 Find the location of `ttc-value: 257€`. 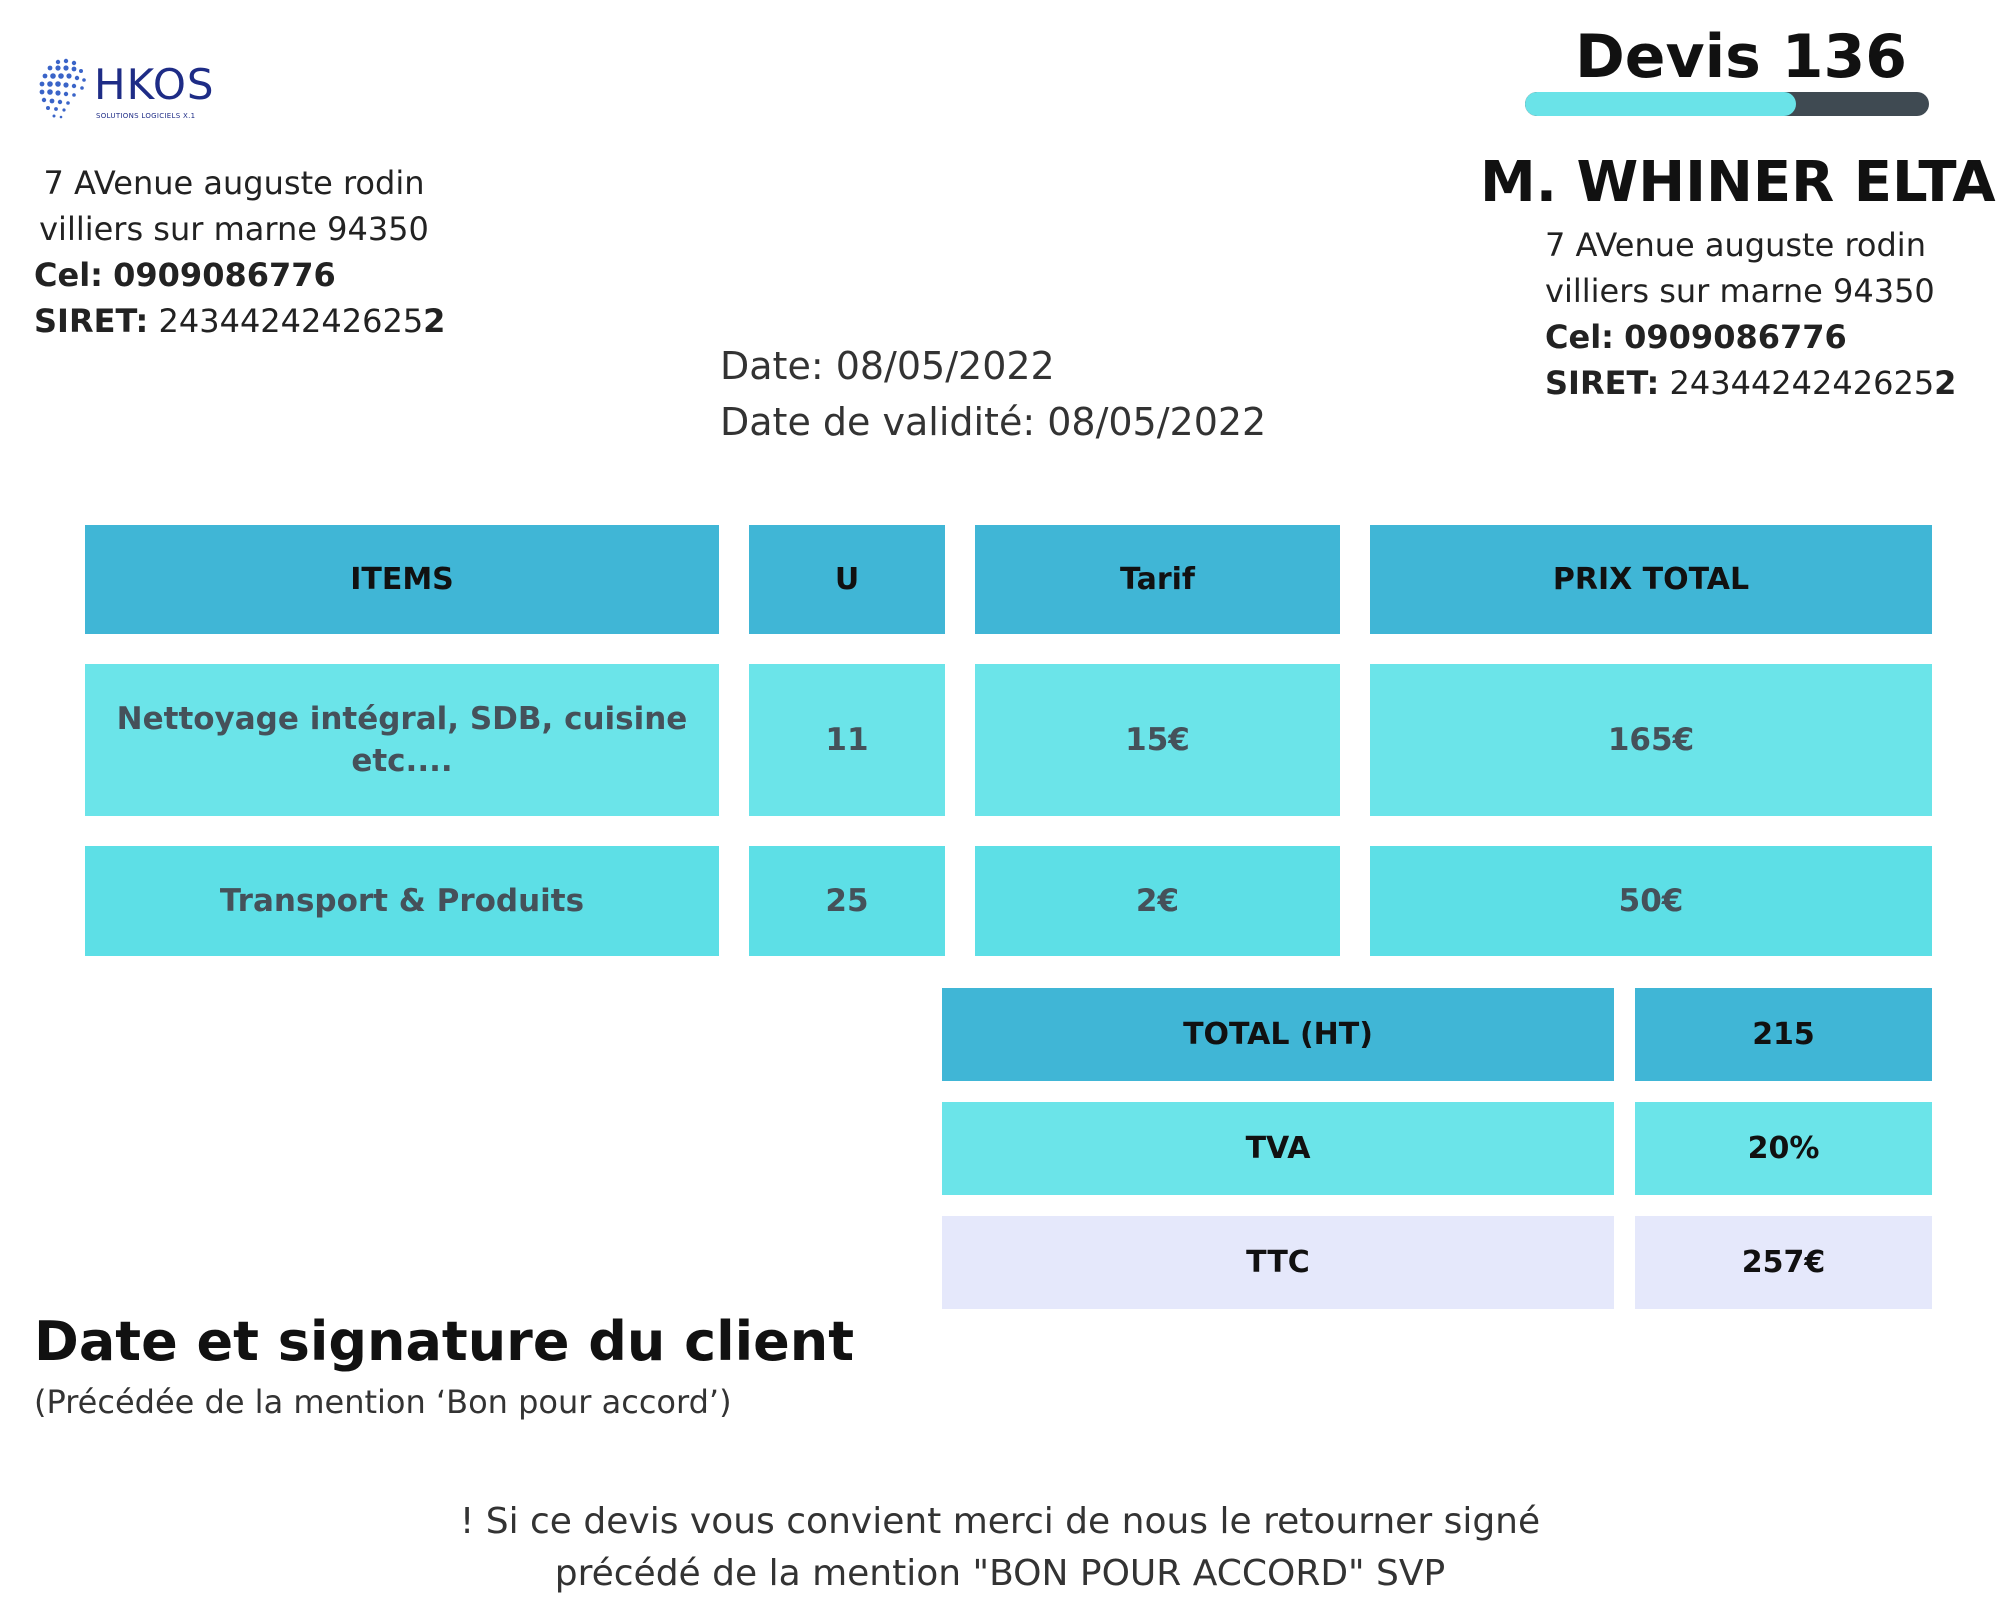

ttc-value: 257€ is located at coordinates (1783, 1262).